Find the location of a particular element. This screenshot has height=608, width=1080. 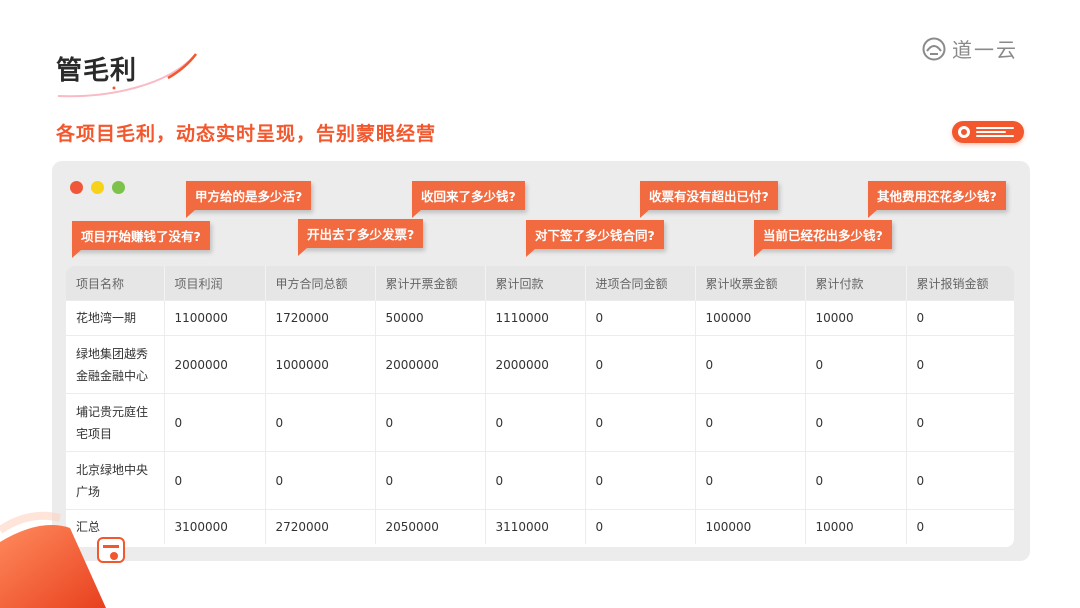

table-cell: 2720000 is located at coordinates (320, 526).